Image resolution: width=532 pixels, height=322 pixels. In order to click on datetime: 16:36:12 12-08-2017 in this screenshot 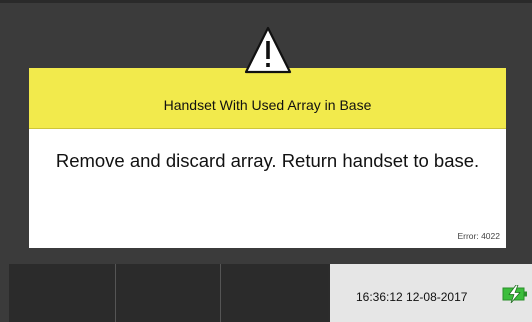, I will do `click(412, 297)`.